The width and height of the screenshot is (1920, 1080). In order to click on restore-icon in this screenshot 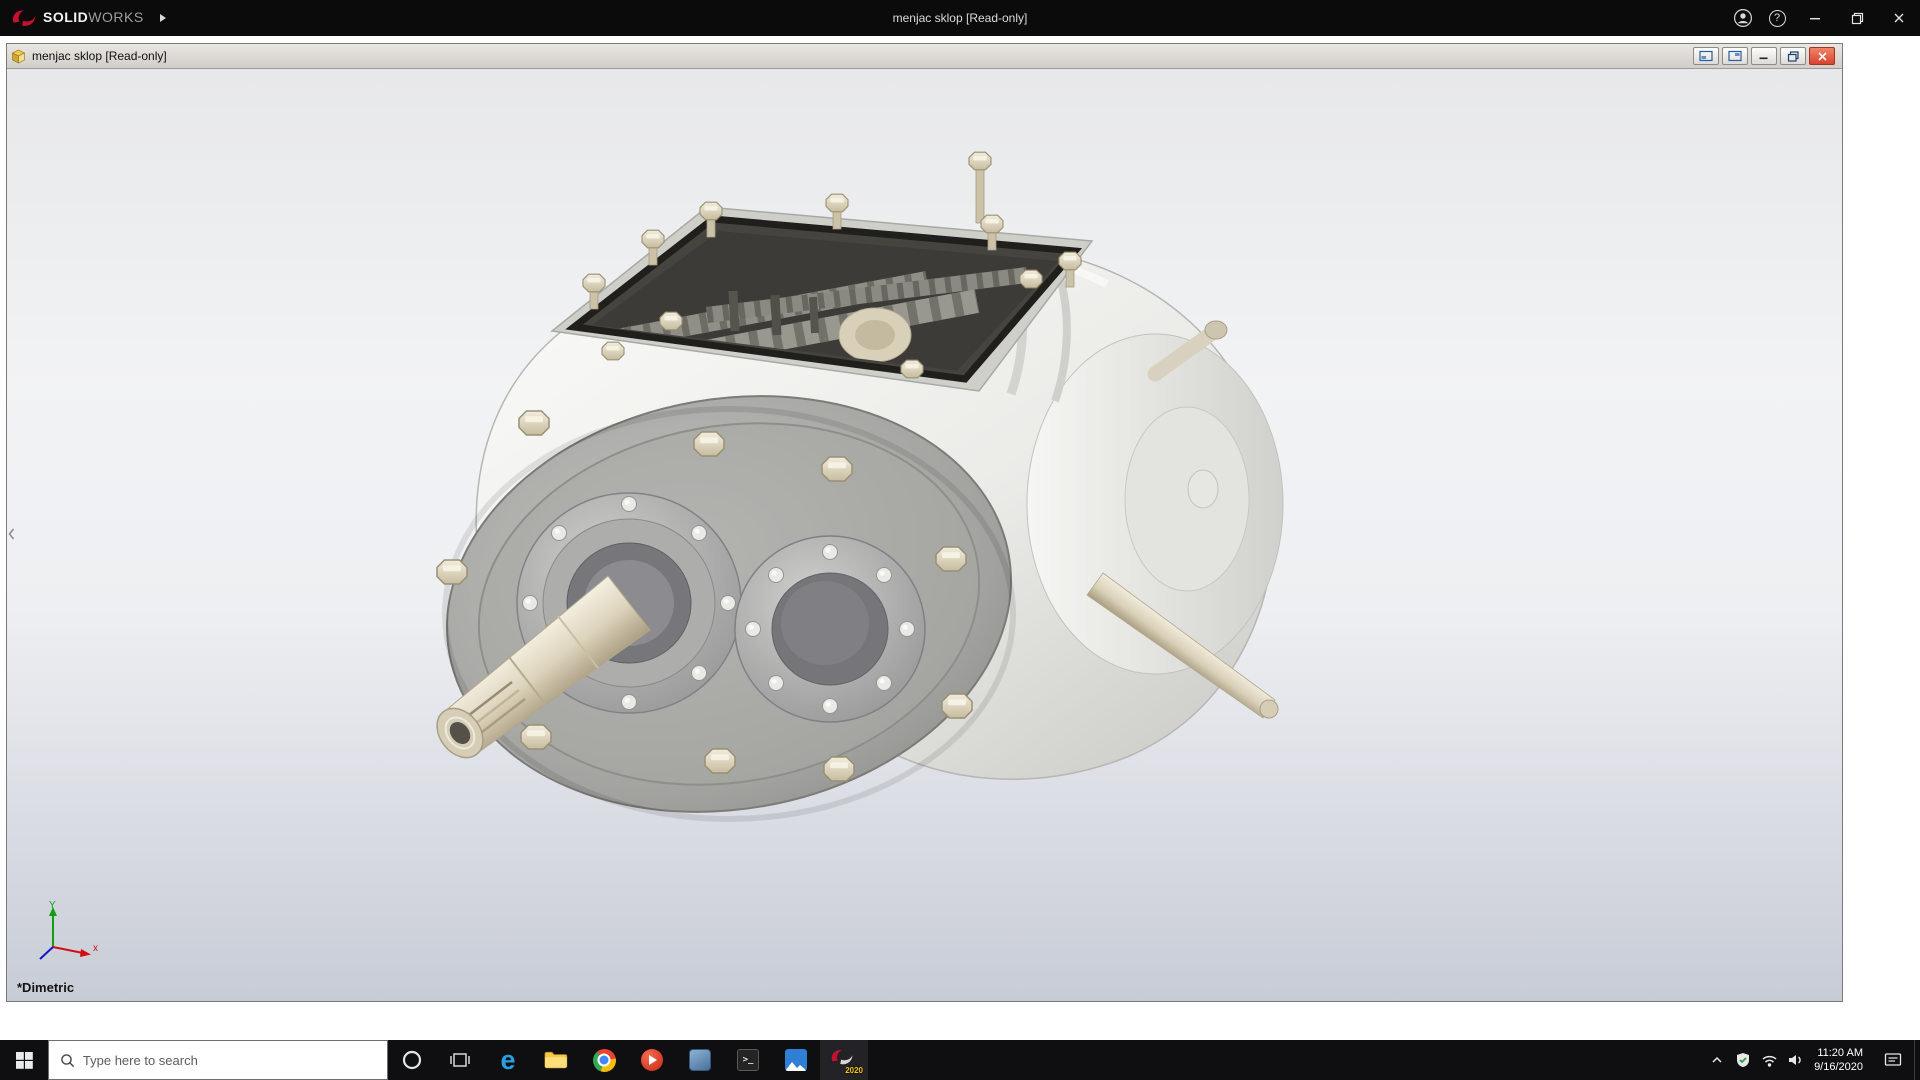, I will do `click(1857, 18)`.